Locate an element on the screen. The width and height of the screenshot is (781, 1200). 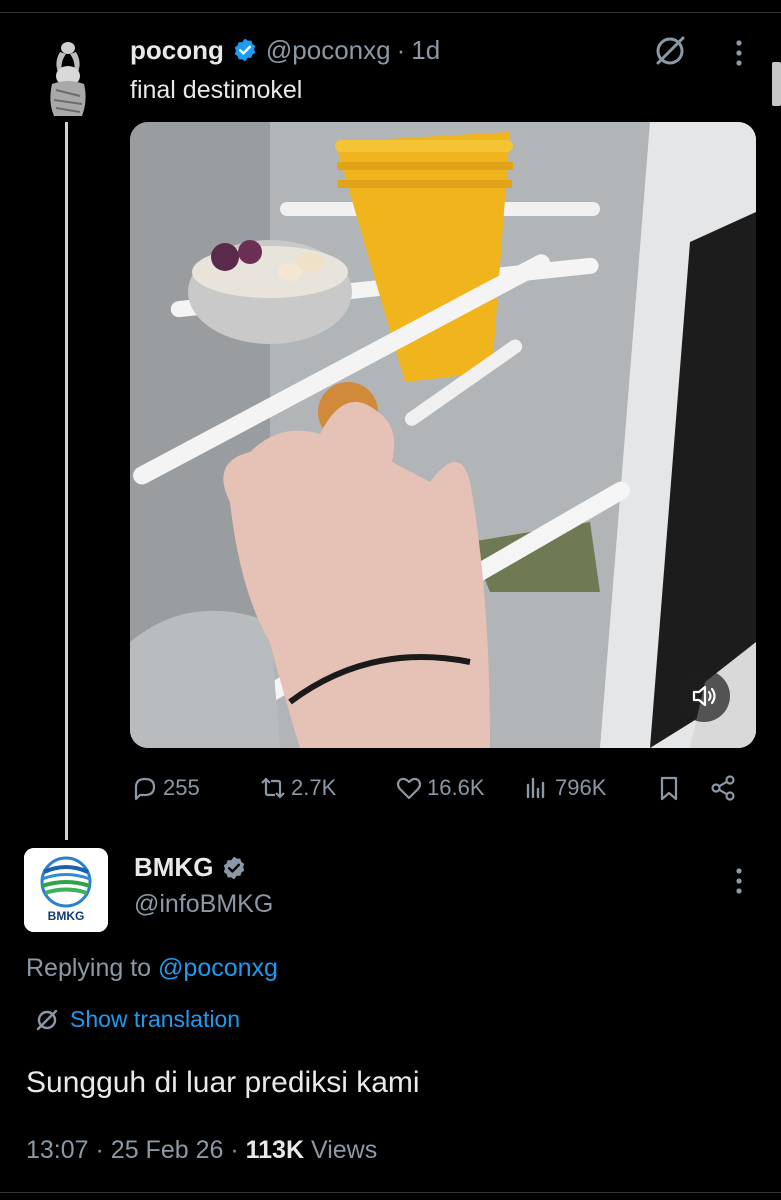
pocong-avatar is located at coordinates (68, 79).